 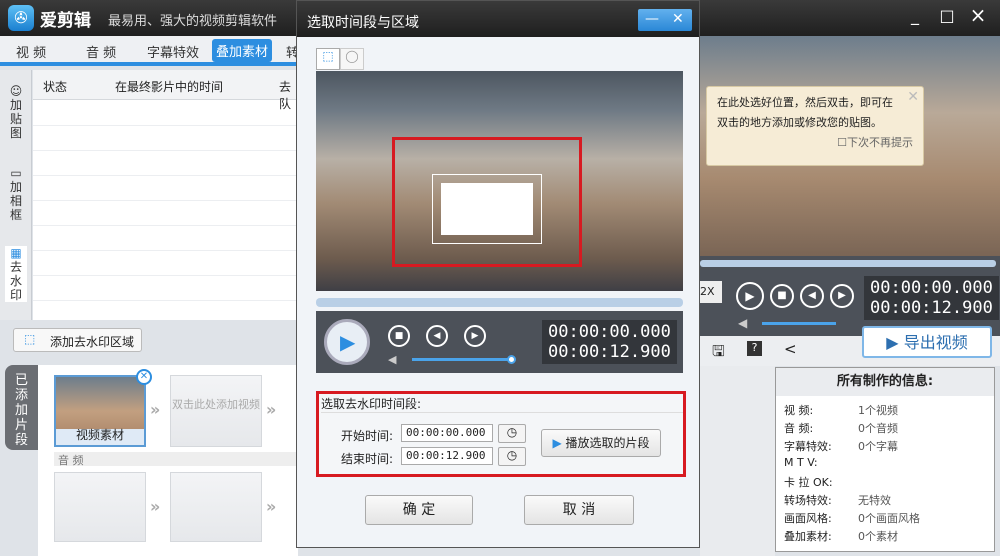 I want to click on preview-controls: 2X ▶ ■ ◀ ▶ ◀ 00:00:00.000 00:00:12.900, so click(x=850, y=296).